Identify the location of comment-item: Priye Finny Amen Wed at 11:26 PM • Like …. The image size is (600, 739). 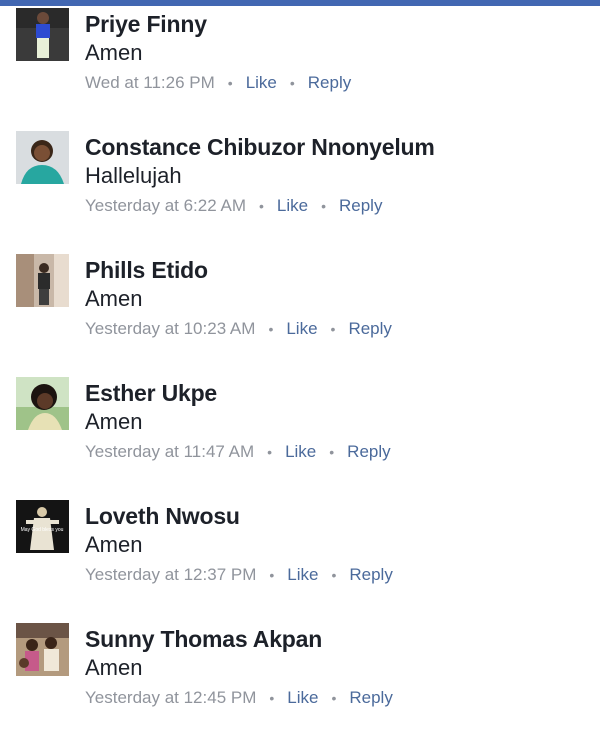
(300, 55).